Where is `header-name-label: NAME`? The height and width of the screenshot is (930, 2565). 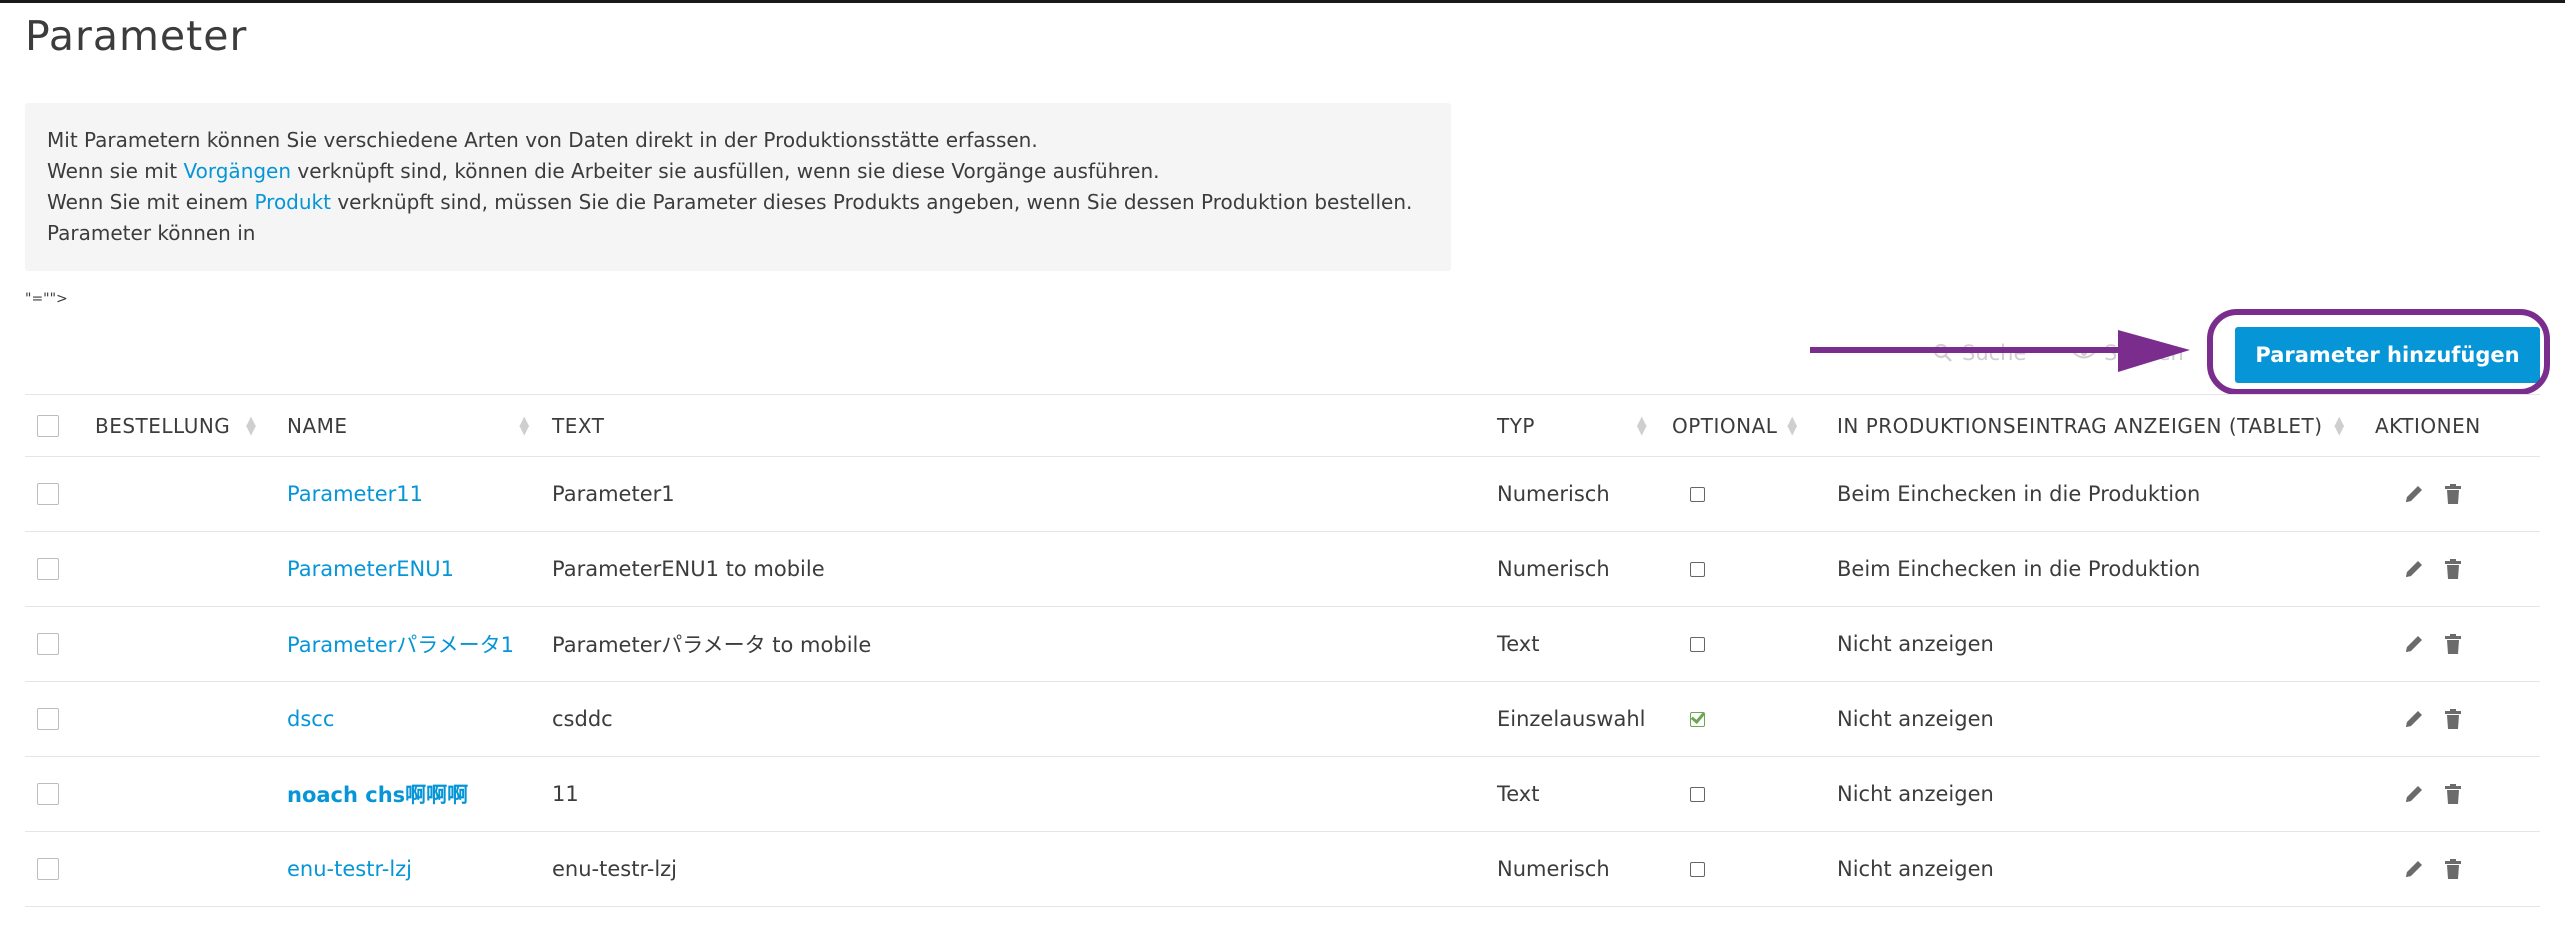 header-name-label: NAME is located at coordinates (317, 425).